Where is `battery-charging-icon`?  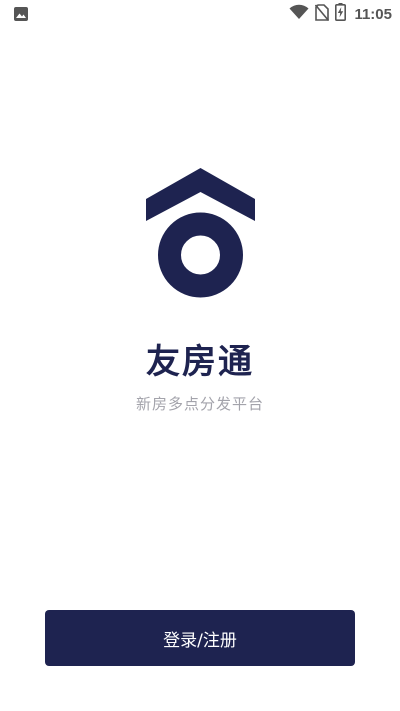
battery-charging-icon is located at coordinates (341, 14).